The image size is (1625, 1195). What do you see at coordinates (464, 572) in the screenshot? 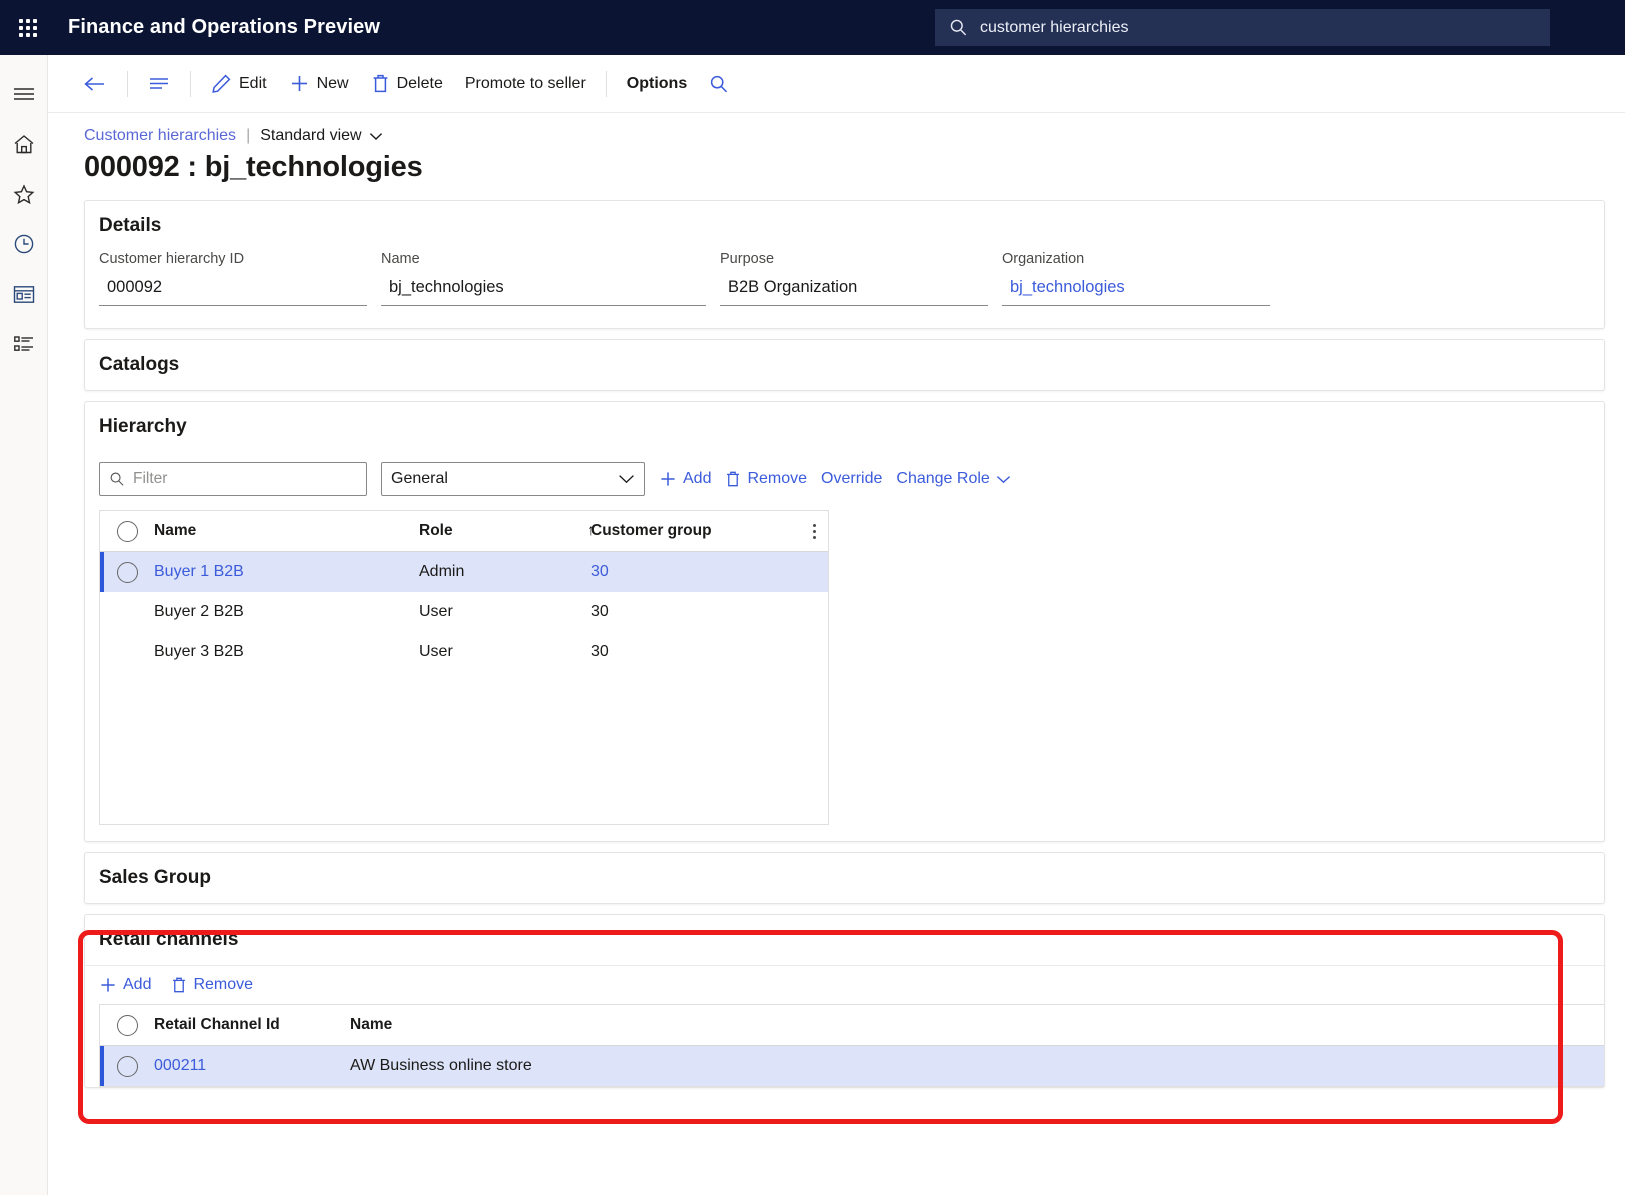
I see `table-row: Buyer 1 B2B Admin 30` at bounding box center [464, 572].